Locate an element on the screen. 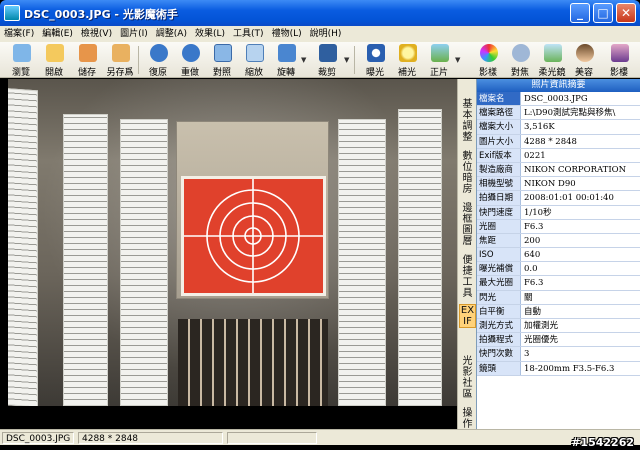 The width and height of the screenshot is (640, 450). eye-icon is located at coordinates (22, 53).